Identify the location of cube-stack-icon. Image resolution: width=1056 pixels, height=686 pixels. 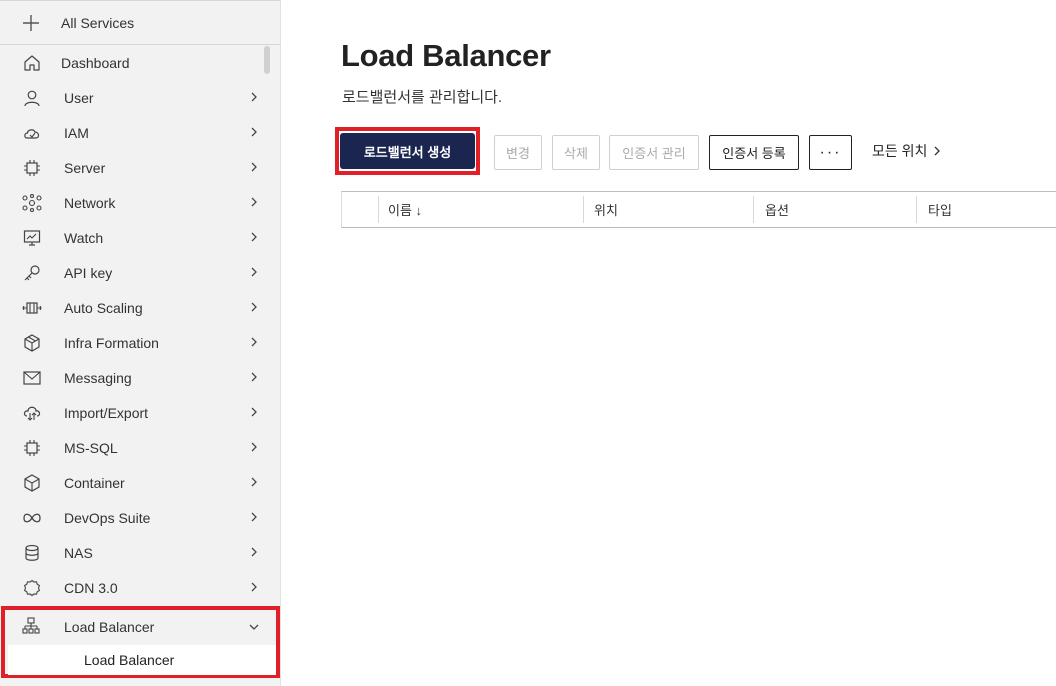
(32, 343).